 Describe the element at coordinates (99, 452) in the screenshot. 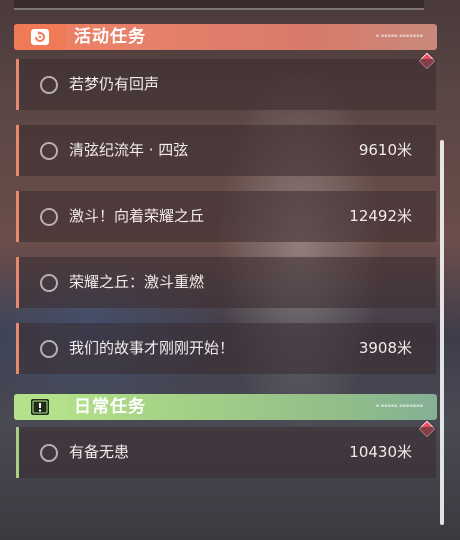

I see `task-name: 有备无患` at that location.